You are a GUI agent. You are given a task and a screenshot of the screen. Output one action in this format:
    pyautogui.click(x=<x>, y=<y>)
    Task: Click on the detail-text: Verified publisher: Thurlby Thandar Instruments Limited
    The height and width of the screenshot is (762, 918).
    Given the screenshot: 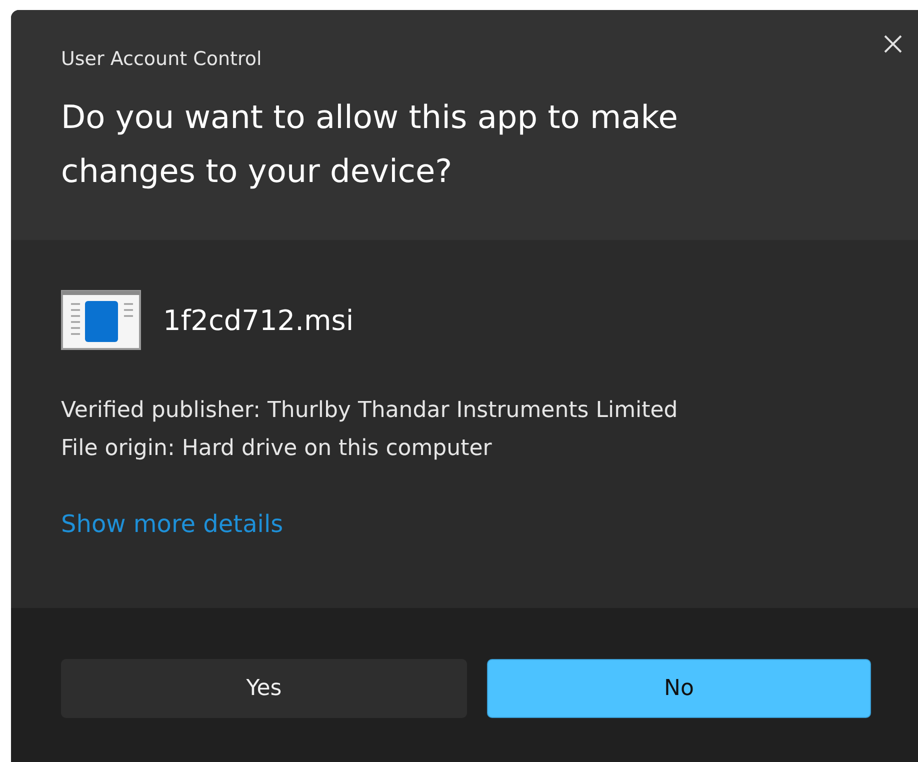 What is the action you would take?
    pyautogui.click(x=370, y=411)
    